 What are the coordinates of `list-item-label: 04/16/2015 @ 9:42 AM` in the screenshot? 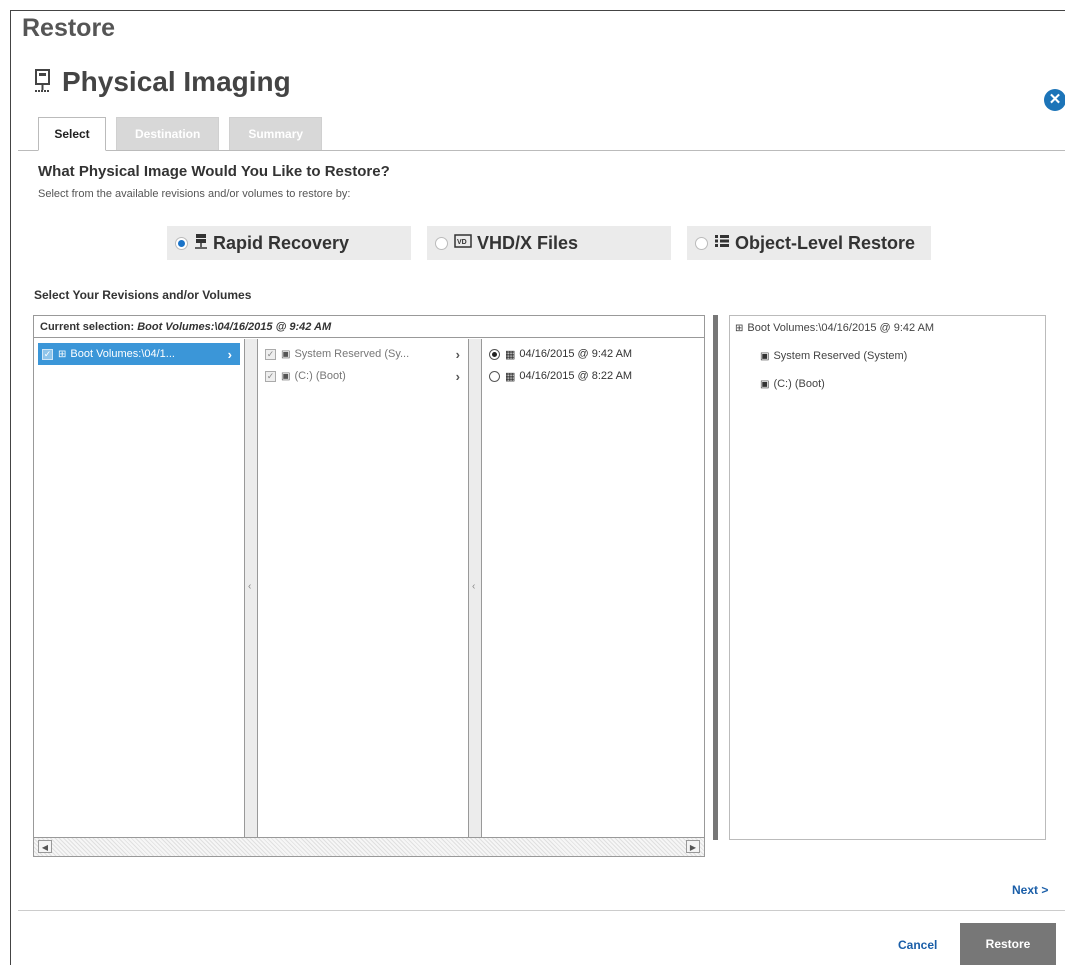 It's located at (576, 354).